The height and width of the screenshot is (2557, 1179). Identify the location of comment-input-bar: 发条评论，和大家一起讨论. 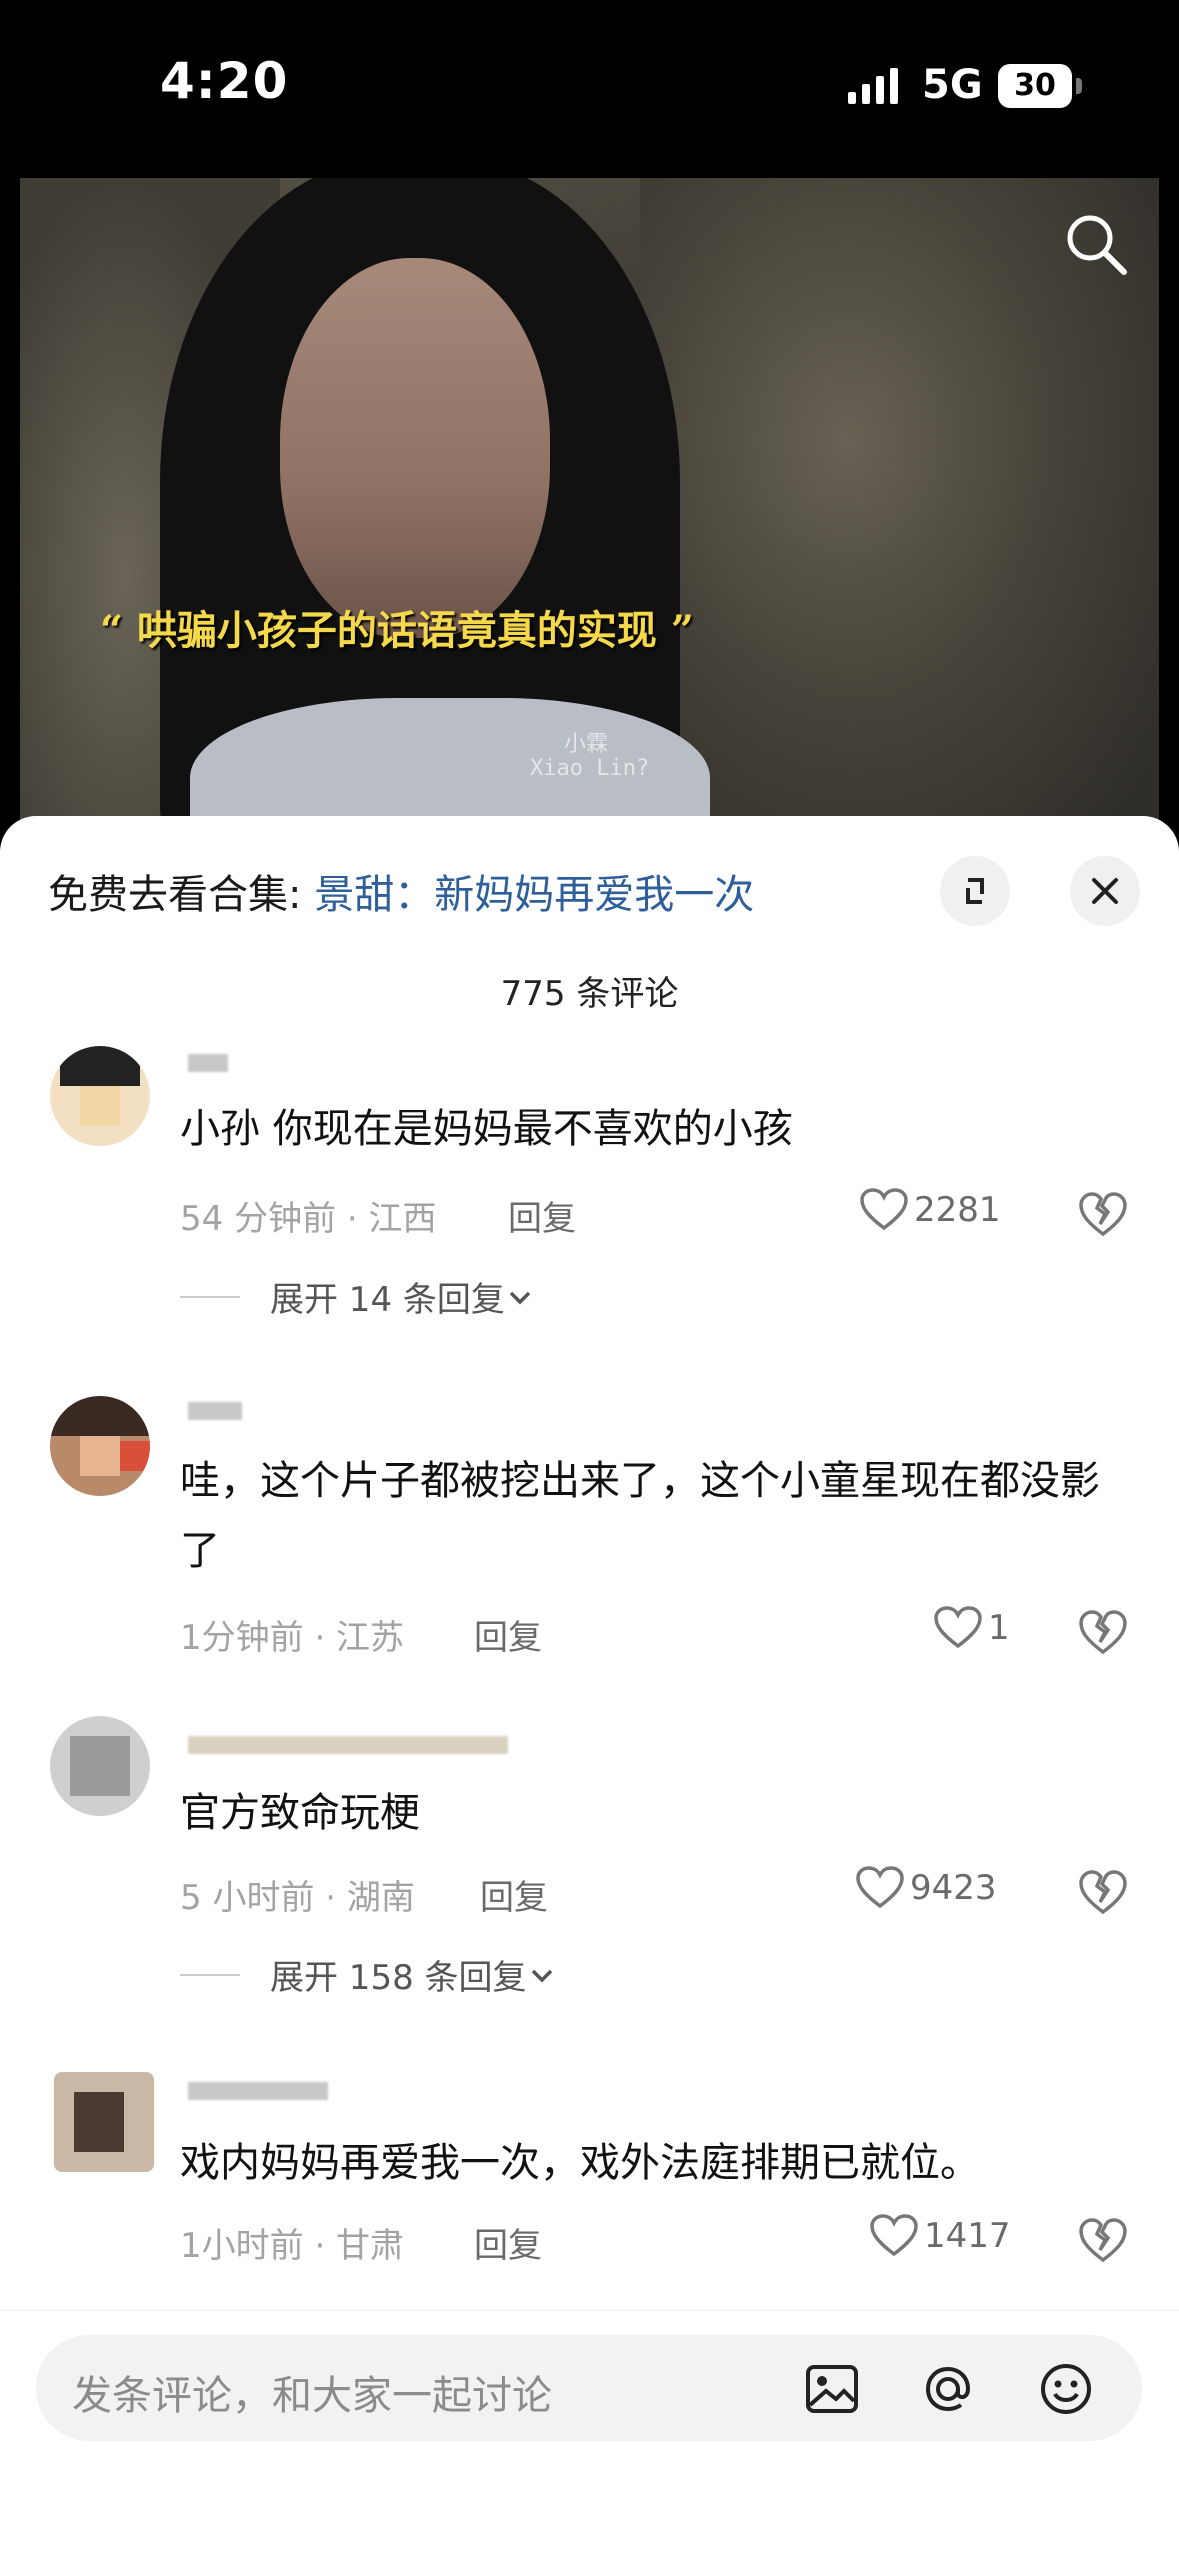
(589, 2433).